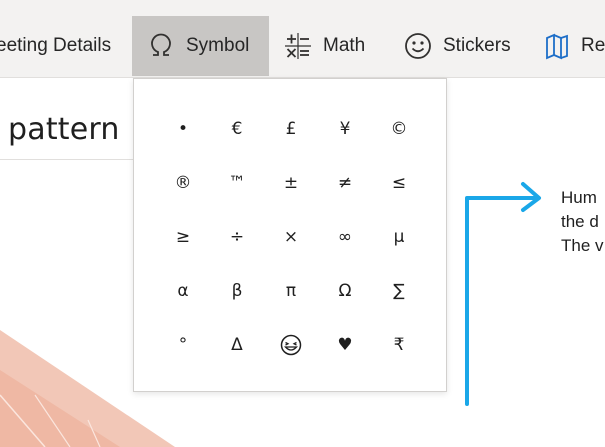 Image resolution: width=605 pixels, height=447 pixels. What do you see at coordinates (593, 45) in the screenshot?
I see `tab-label: Re` at bounding box center [593, 45].